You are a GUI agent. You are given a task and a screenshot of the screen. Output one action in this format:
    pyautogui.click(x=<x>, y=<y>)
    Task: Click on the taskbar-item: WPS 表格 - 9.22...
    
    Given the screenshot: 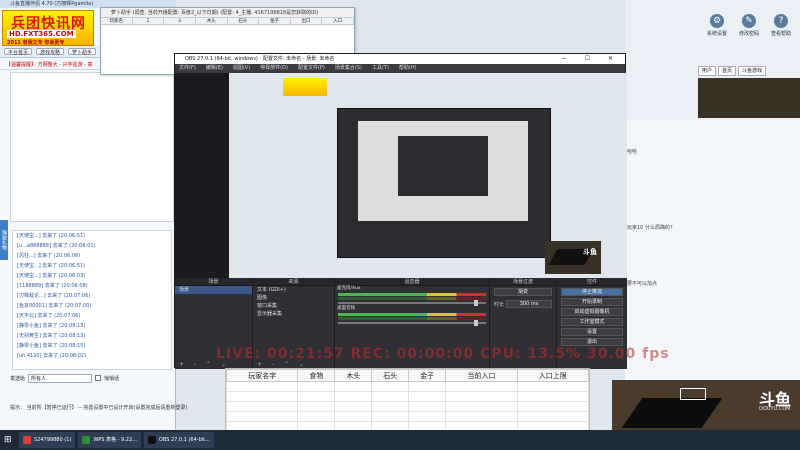 What is the action you would take?
    pyautogui.click(x=109, y=440)
    